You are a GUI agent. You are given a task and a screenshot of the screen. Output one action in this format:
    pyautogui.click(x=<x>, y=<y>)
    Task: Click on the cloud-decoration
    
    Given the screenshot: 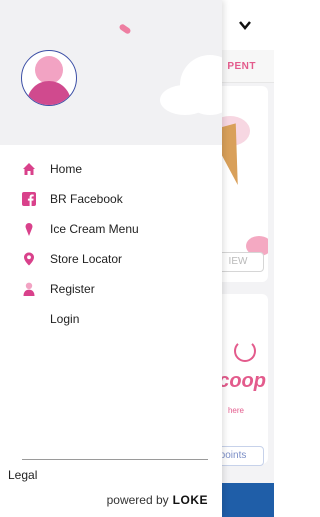 What is the action you would take?
    pyautogui.click(x=185, y=100)
    